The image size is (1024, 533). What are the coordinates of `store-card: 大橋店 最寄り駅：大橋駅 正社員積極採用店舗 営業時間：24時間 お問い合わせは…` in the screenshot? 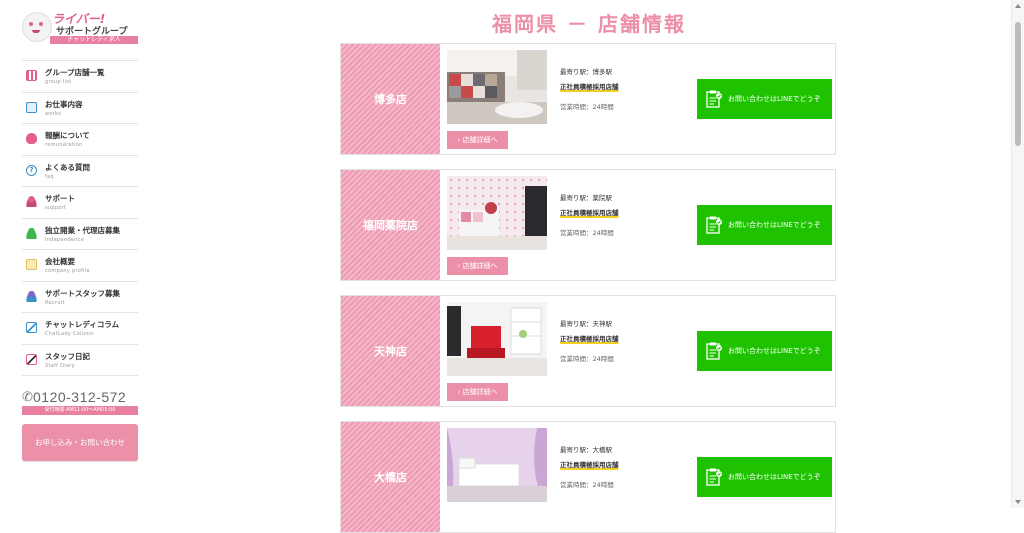 It's located at (588, 477).